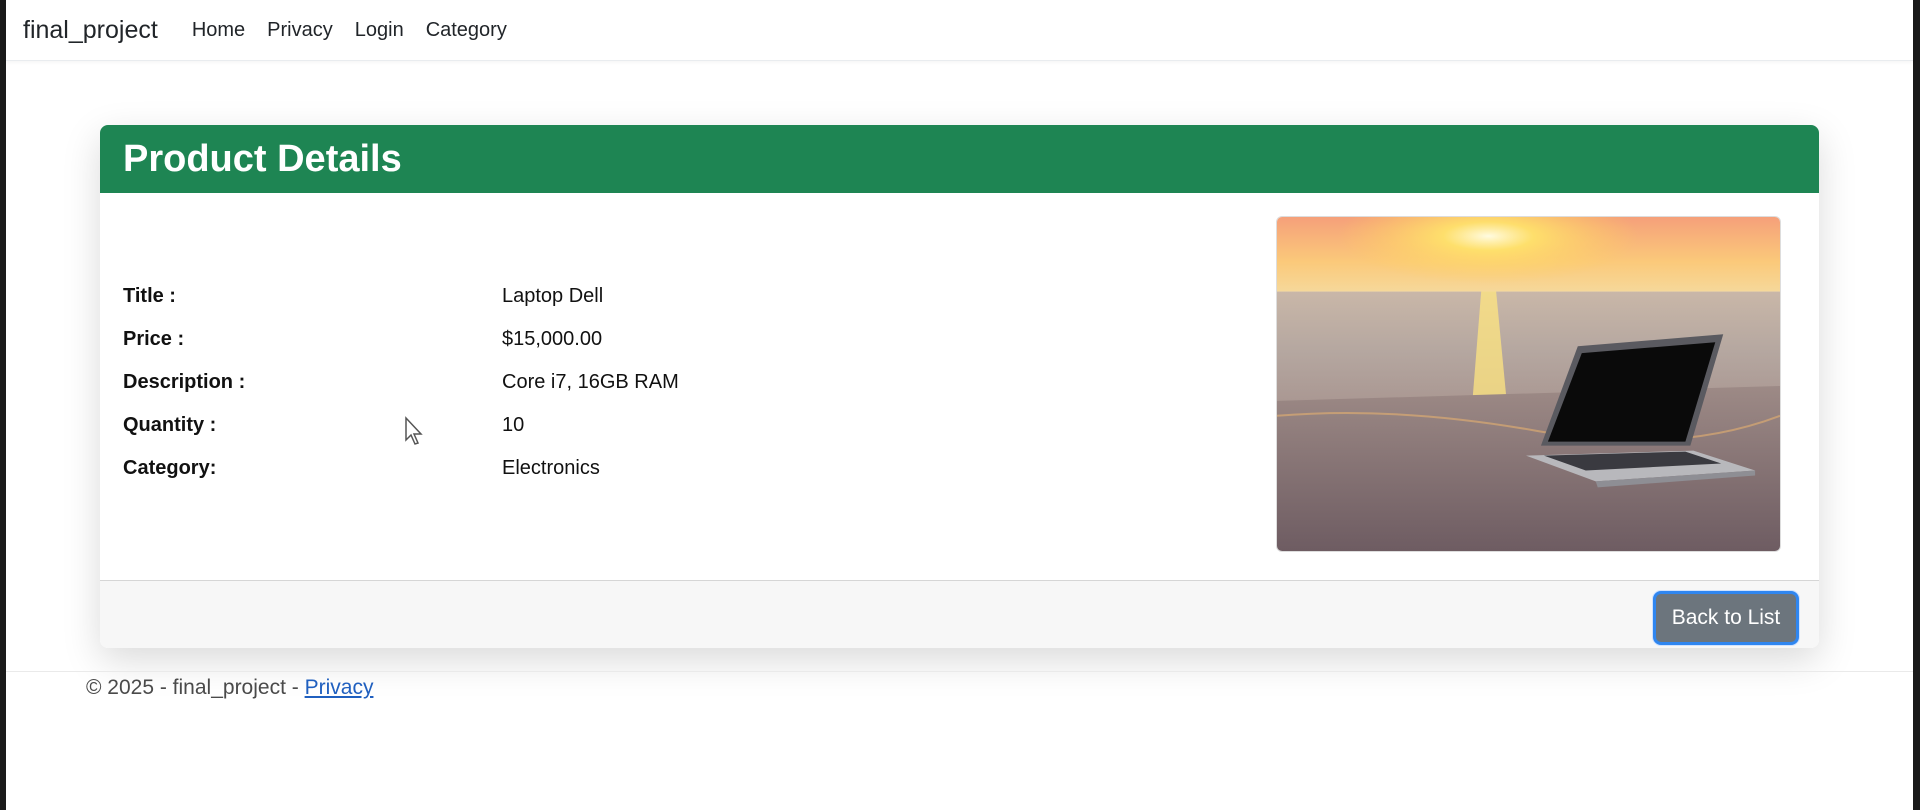  I want to click on nav-login: Login, so click(379, 30).